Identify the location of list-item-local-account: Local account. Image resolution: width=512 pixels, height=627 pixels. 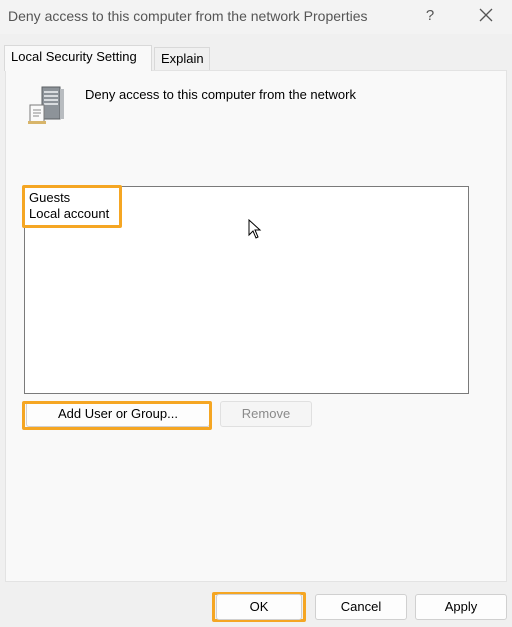
(69, 213).